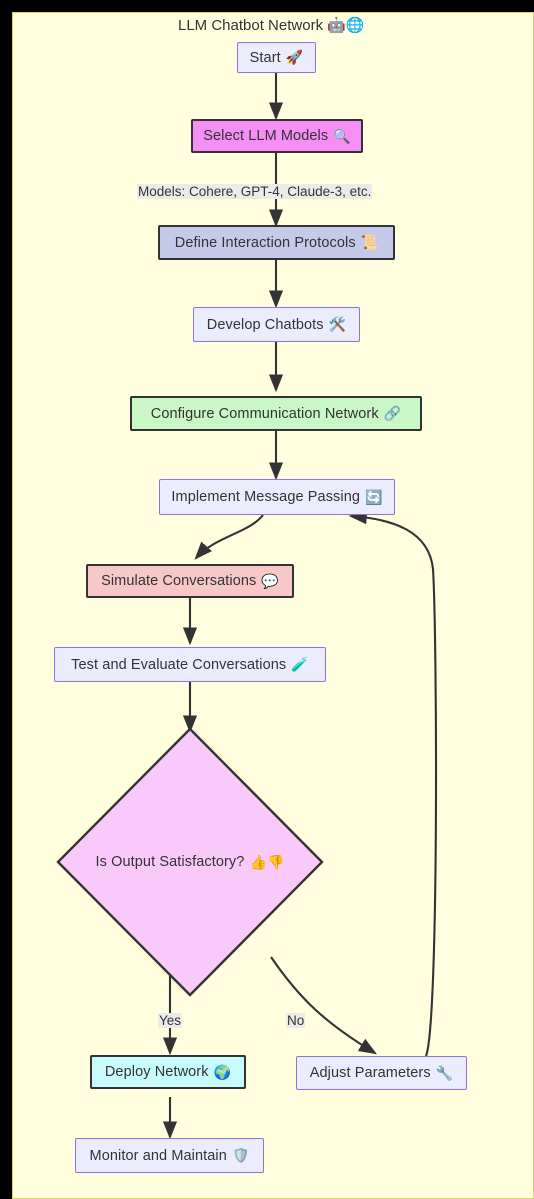 The width and height of the screenshot is (534, 1199). I want to click on node-deploy-network: Deploy Network 🌍, so click(168, 1072).